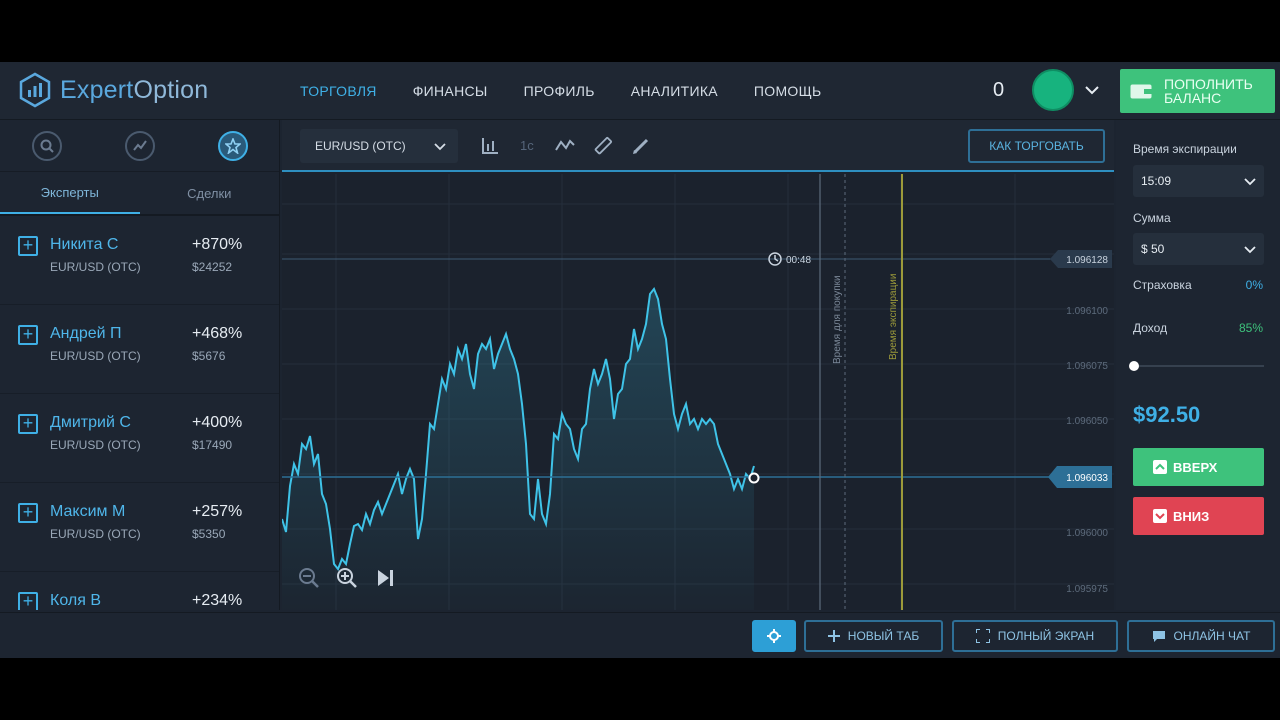 This screenshot has width=1280, height=720. What do you see at coordinates (212, 445) in the screenshot?
I see `expert-amount: $17490` at bounding box center [212, 445].